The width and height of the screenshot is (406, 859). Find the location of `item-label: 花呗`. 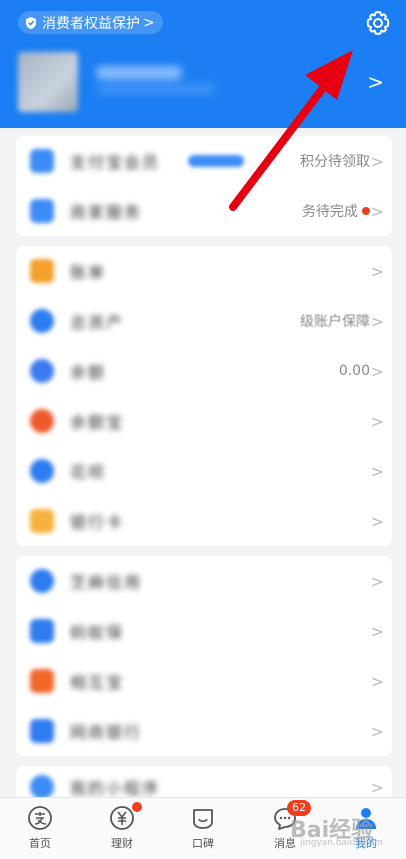

item-label: 花呗 is located at coordinates (88, 472).